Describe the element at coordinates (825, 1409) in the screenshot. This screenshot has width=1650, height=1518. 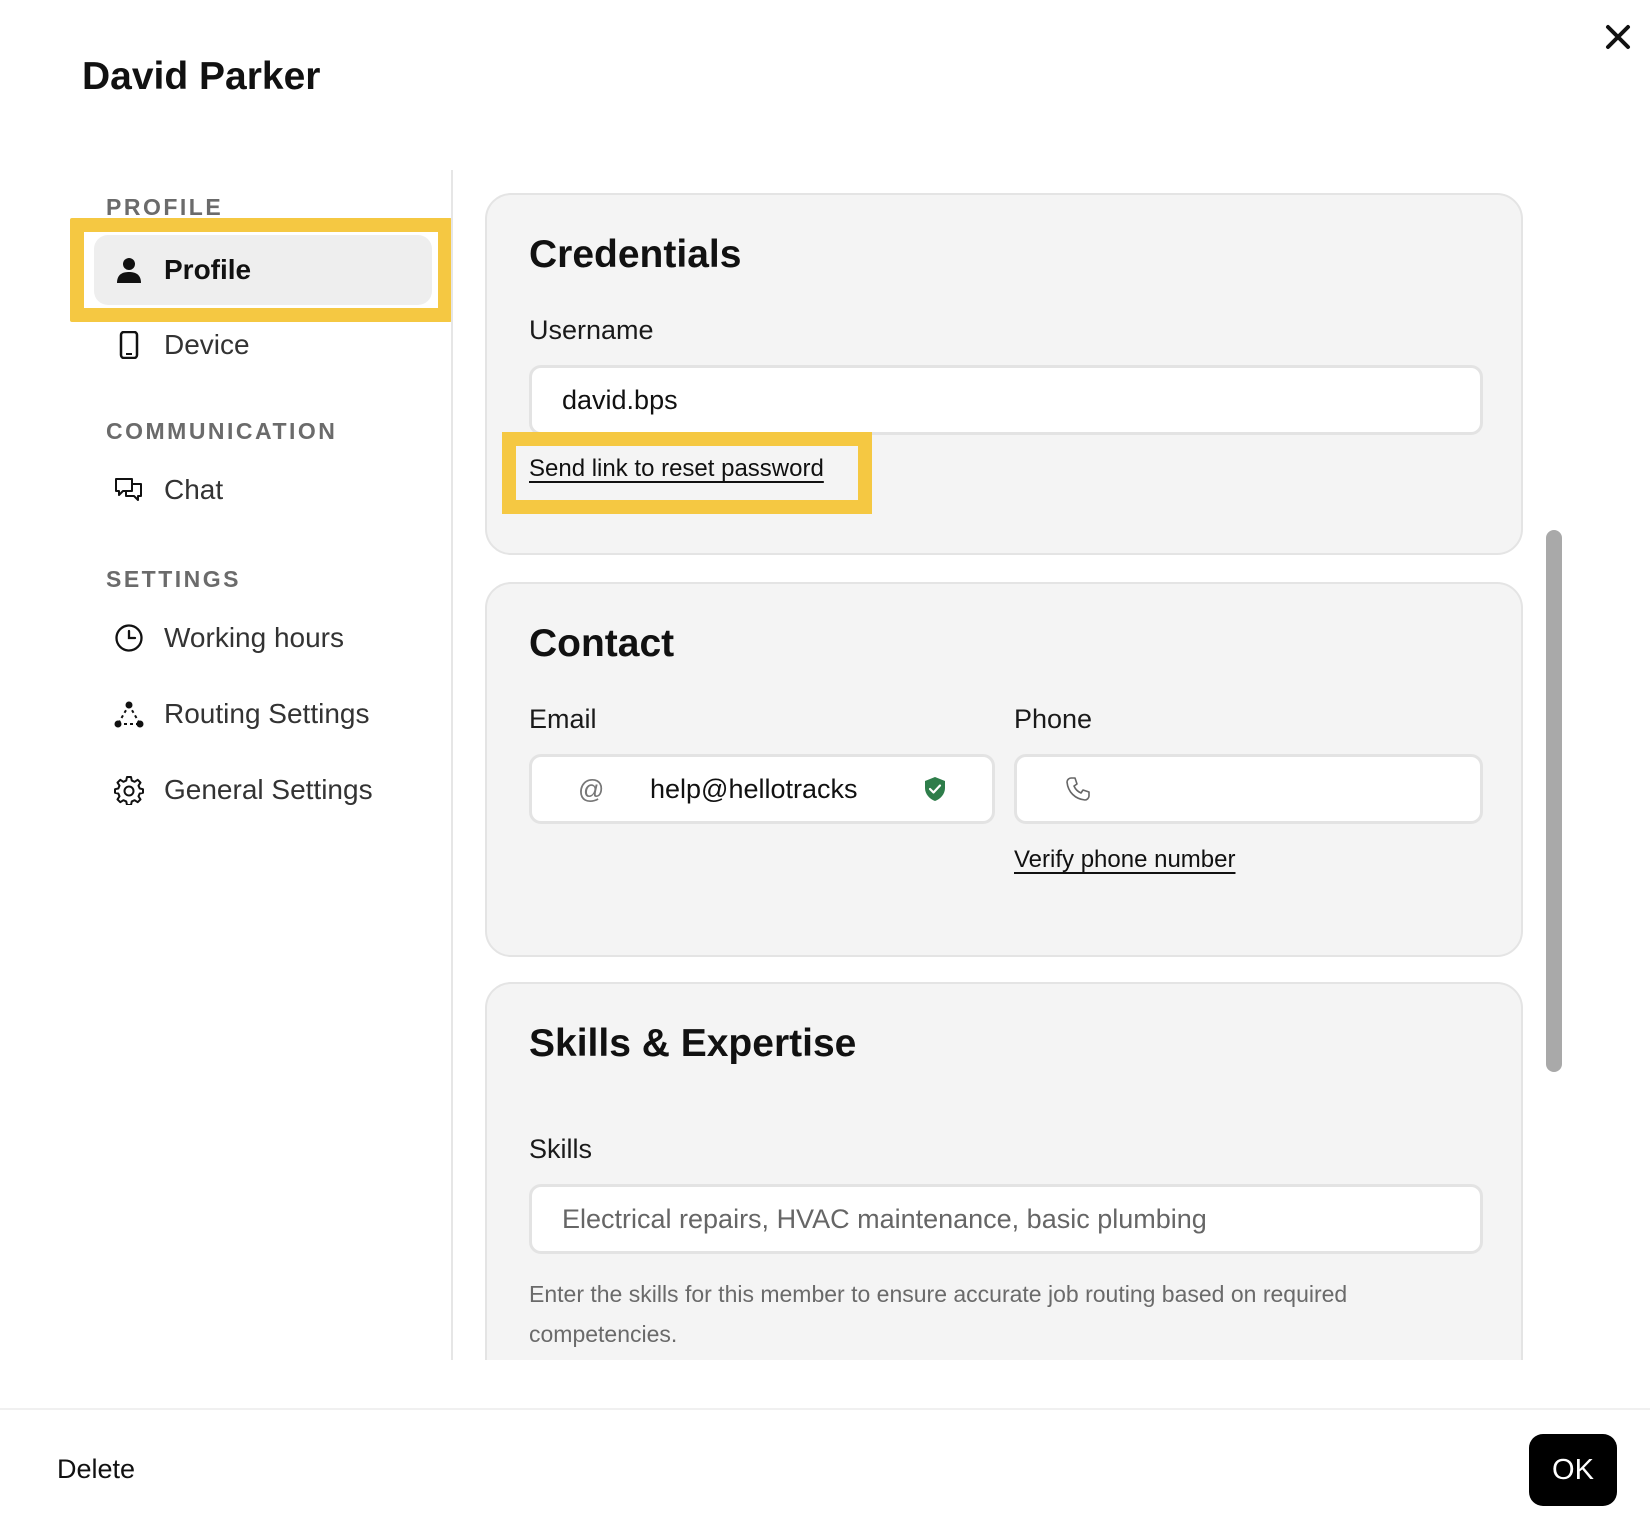
I see `footer-divider` at that location.